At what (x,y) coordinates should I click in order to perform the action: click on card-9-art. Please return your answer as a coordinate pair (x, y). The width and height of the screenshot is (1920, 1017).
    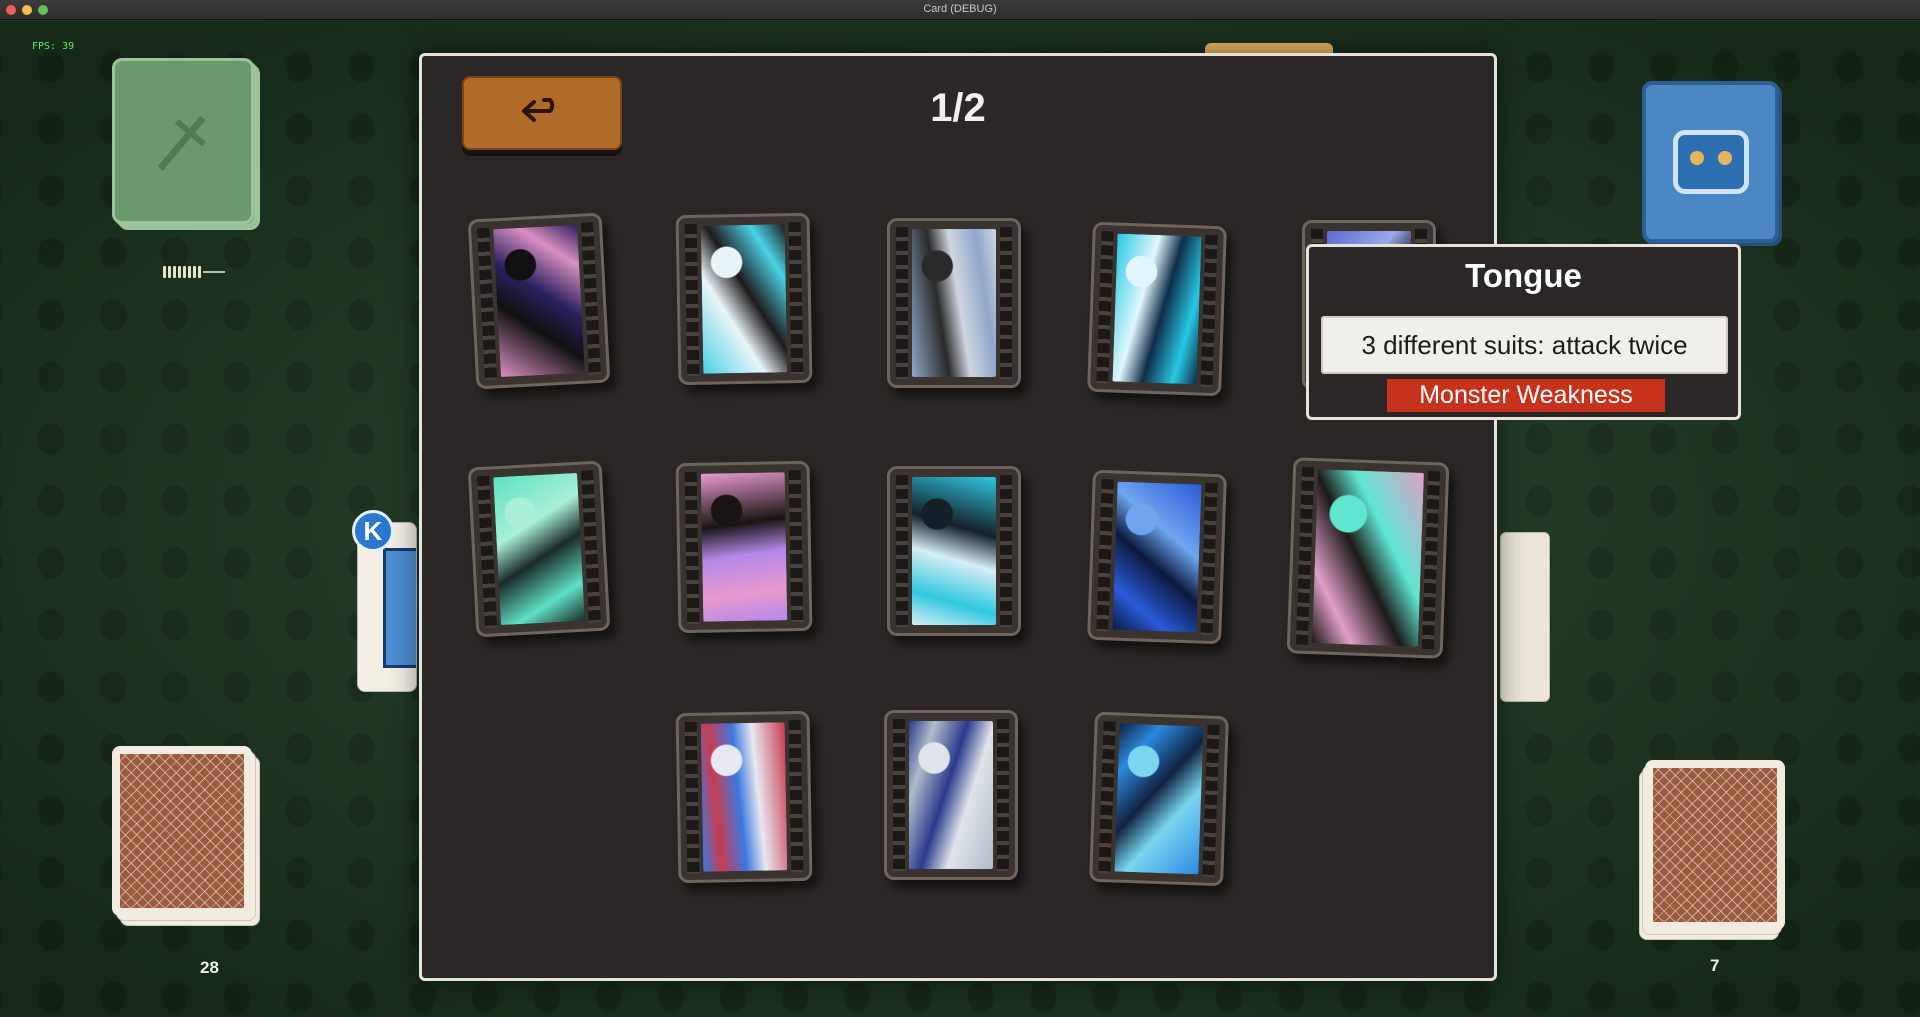
    Looking at the image, I should click on (1157, 557).